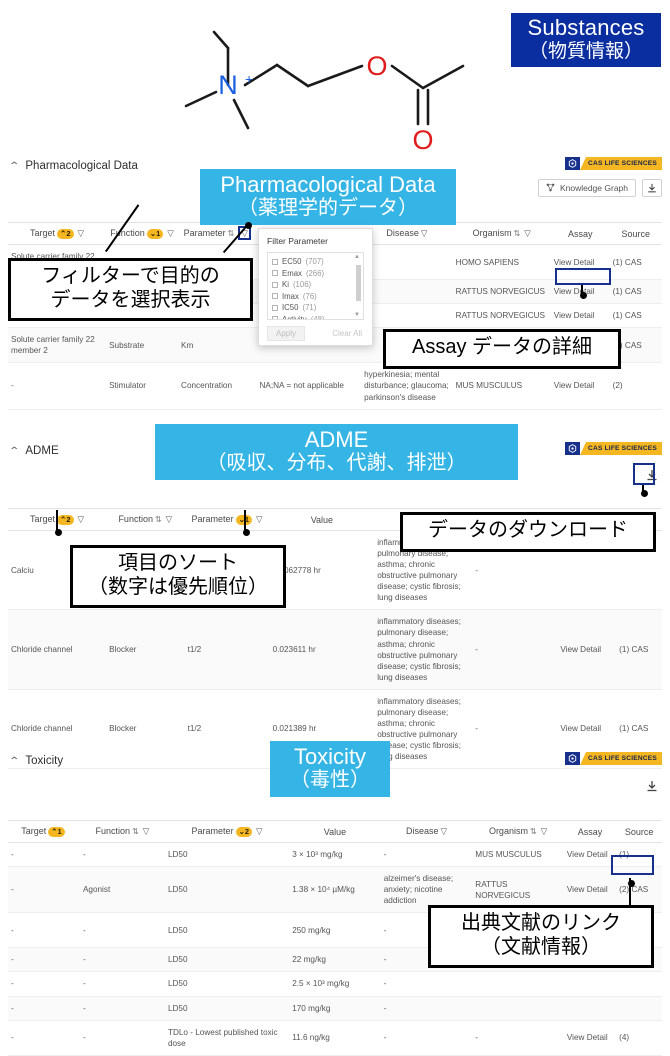 The height and width of the screenshot is (1056, 670). Describe the element at coordinates (613, 758) in the screenshot. I see `cas-life-sciences-badge: CAS LIFE SCIENCES` at that location.